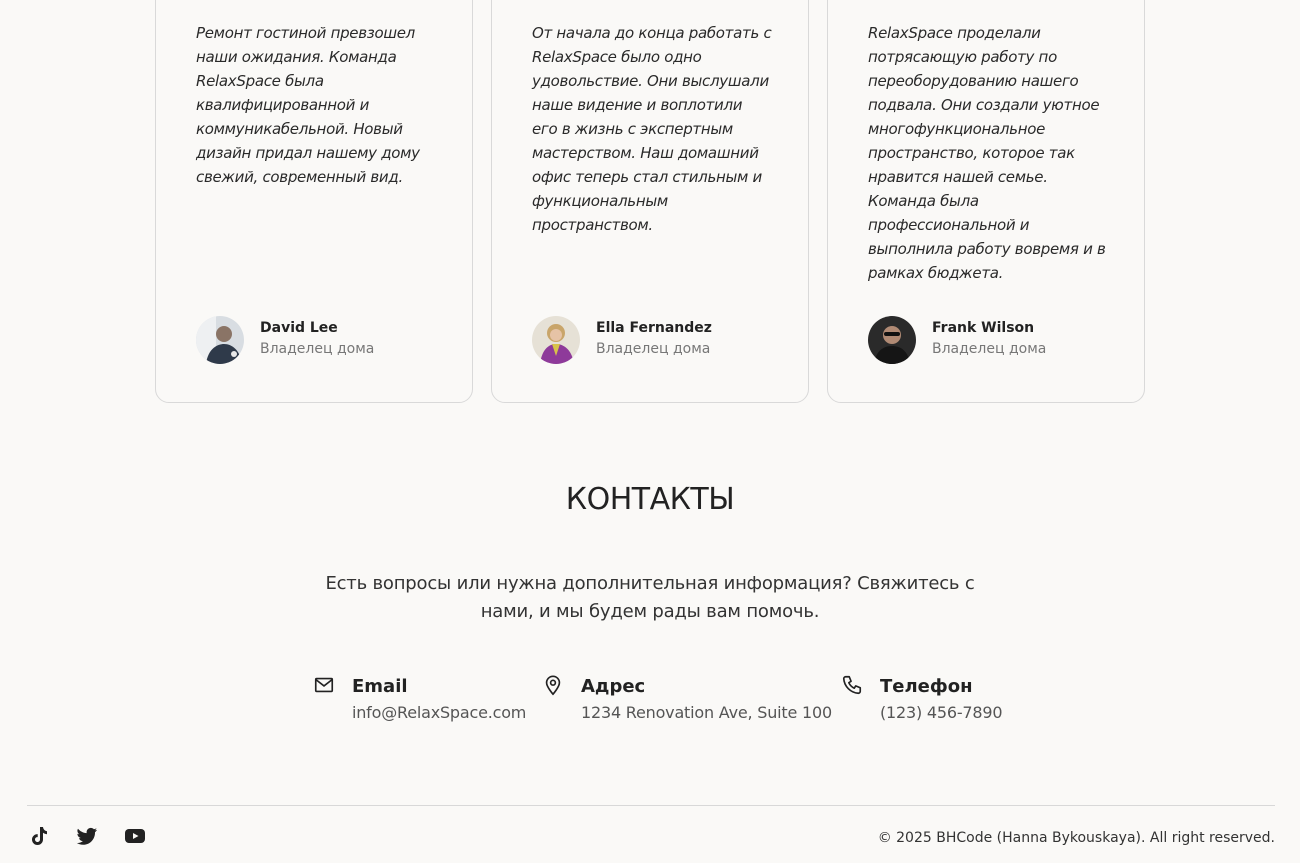 The width and height of the screenshot is (1300, 863). Describe the element at coordinates (651, 805) in the screenshot. I see `footer-divider` at that location.